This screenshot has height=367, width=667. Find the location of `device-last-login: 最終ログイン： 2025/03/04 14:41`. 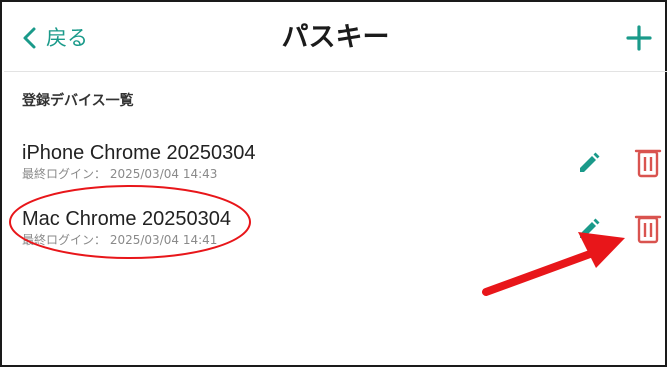

device-last-login: 最終ログイン： 2025/03/04 14:41 is located at coordinates (119, 240).